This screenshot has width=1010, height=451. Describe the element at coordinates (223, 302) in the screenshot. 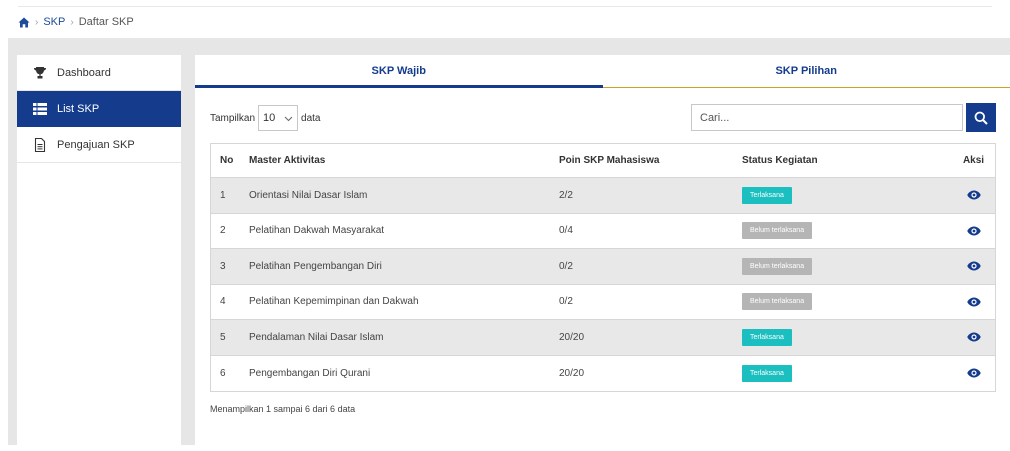

I see `row-no: 4` at that location.